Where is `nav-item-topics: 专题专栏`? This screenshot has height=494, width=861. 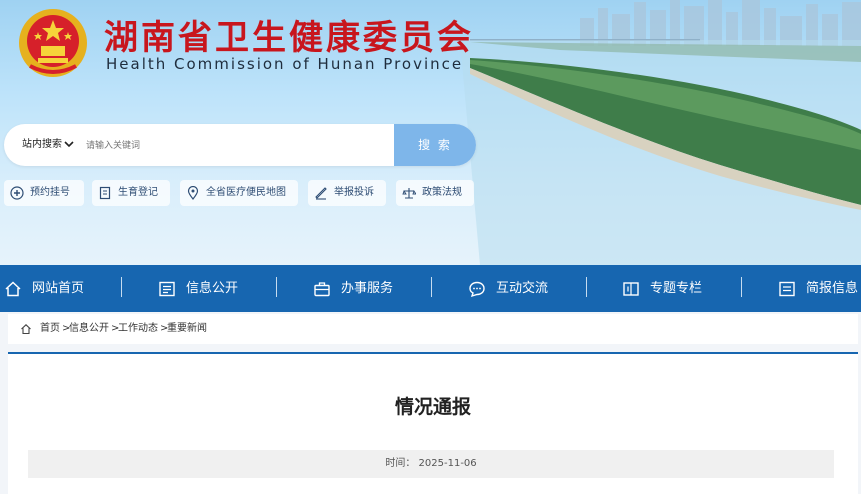 nav-item-topics: 专题专栏 is located at coordinates (672, 288).